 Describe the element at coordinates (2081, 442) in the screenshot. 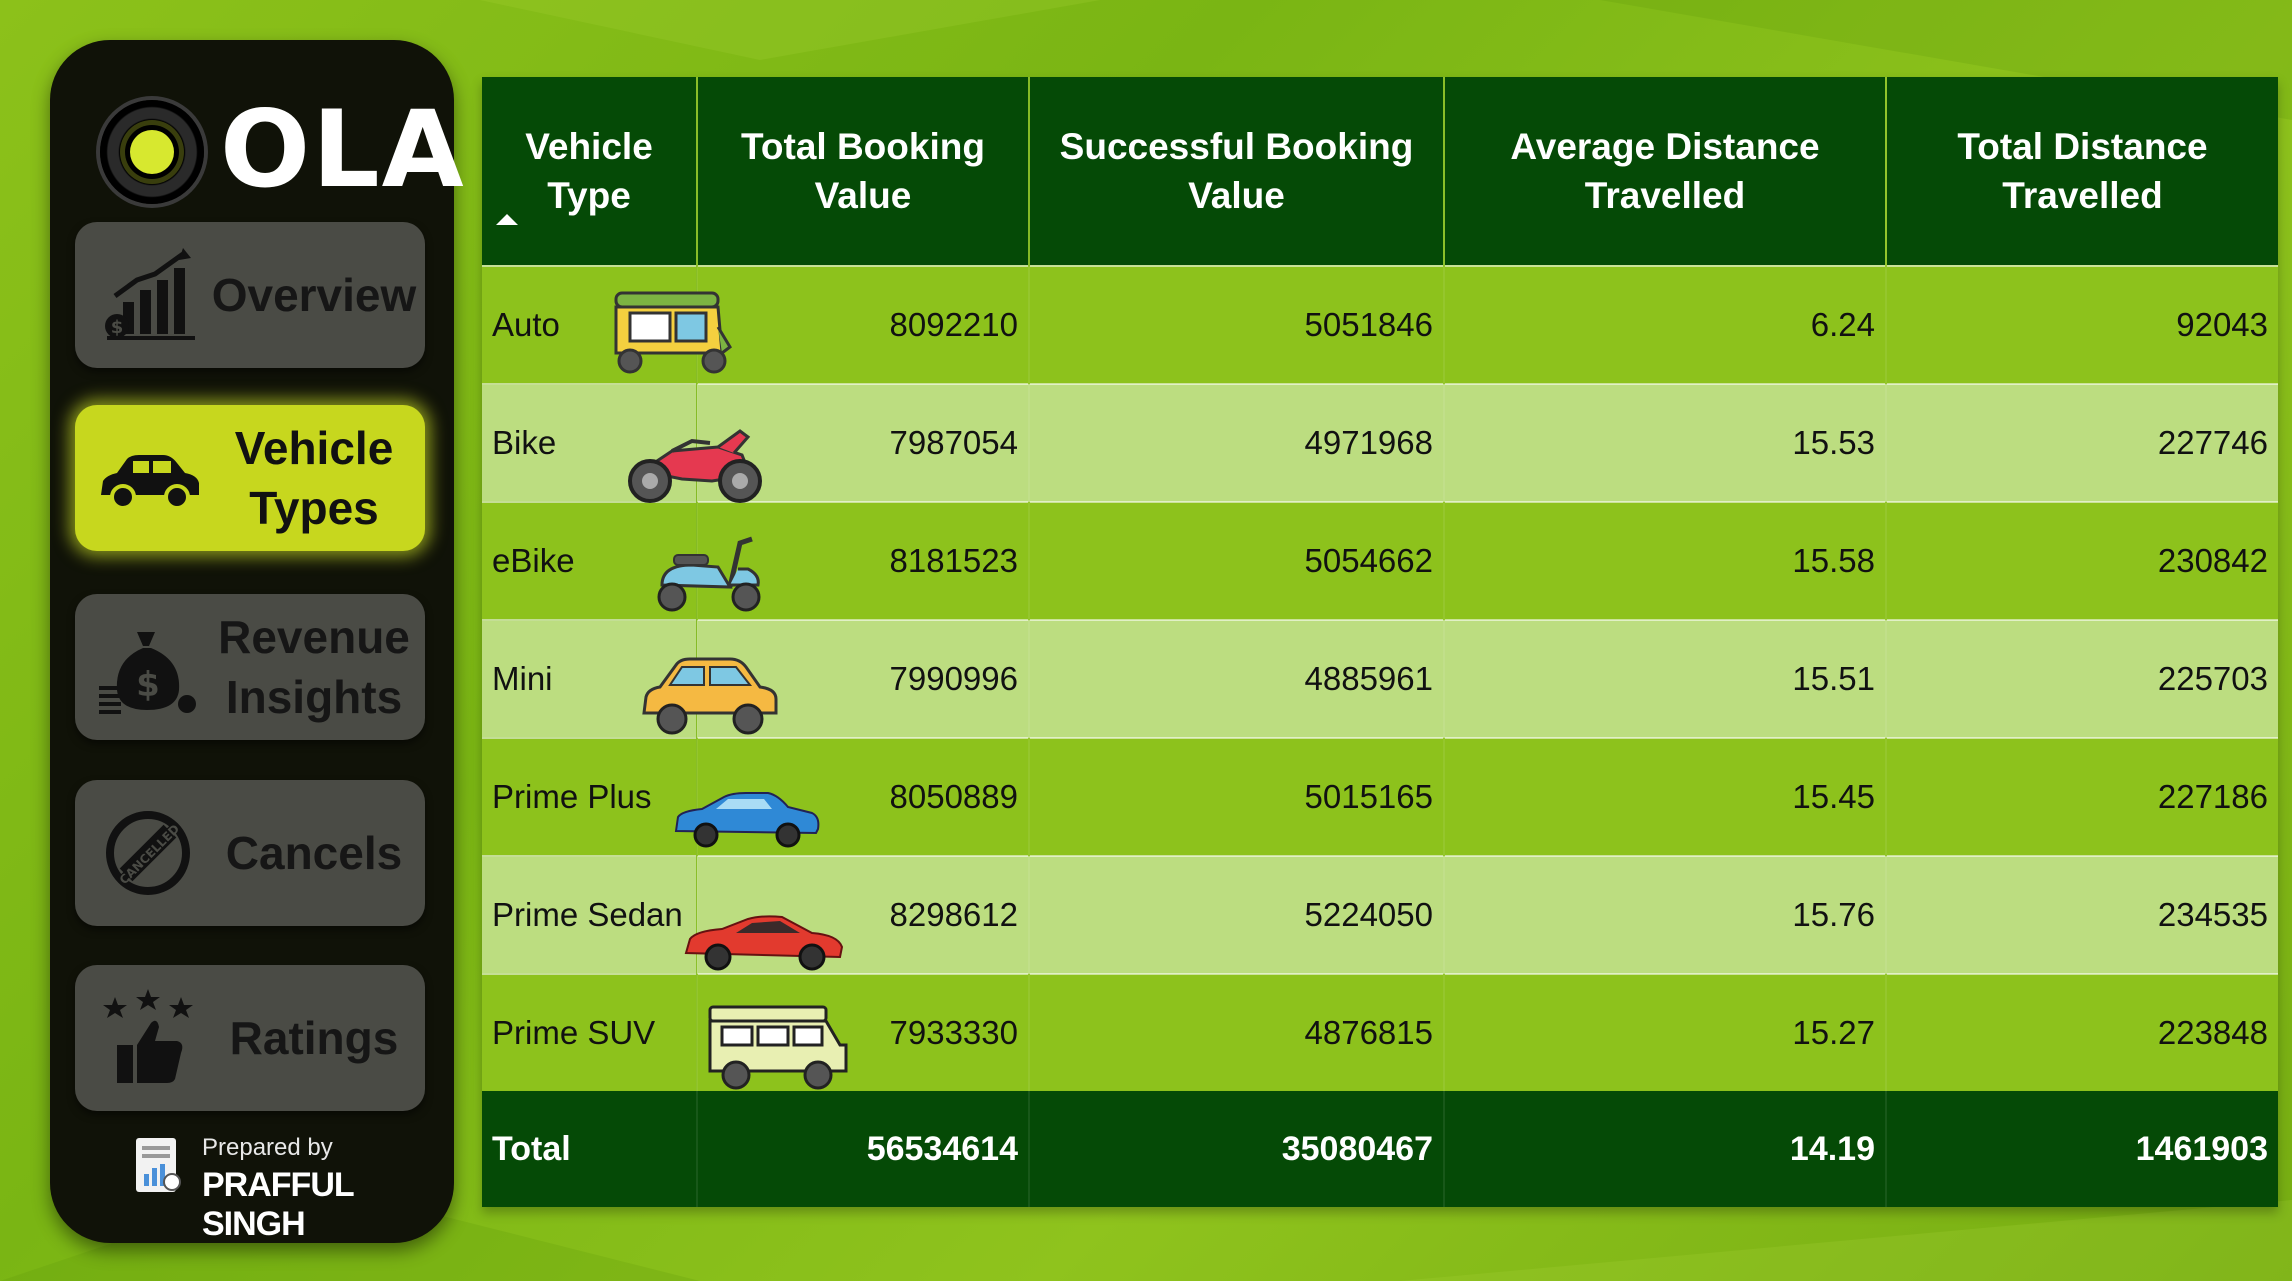

I see `total-distance-cell: 227746` at that location.